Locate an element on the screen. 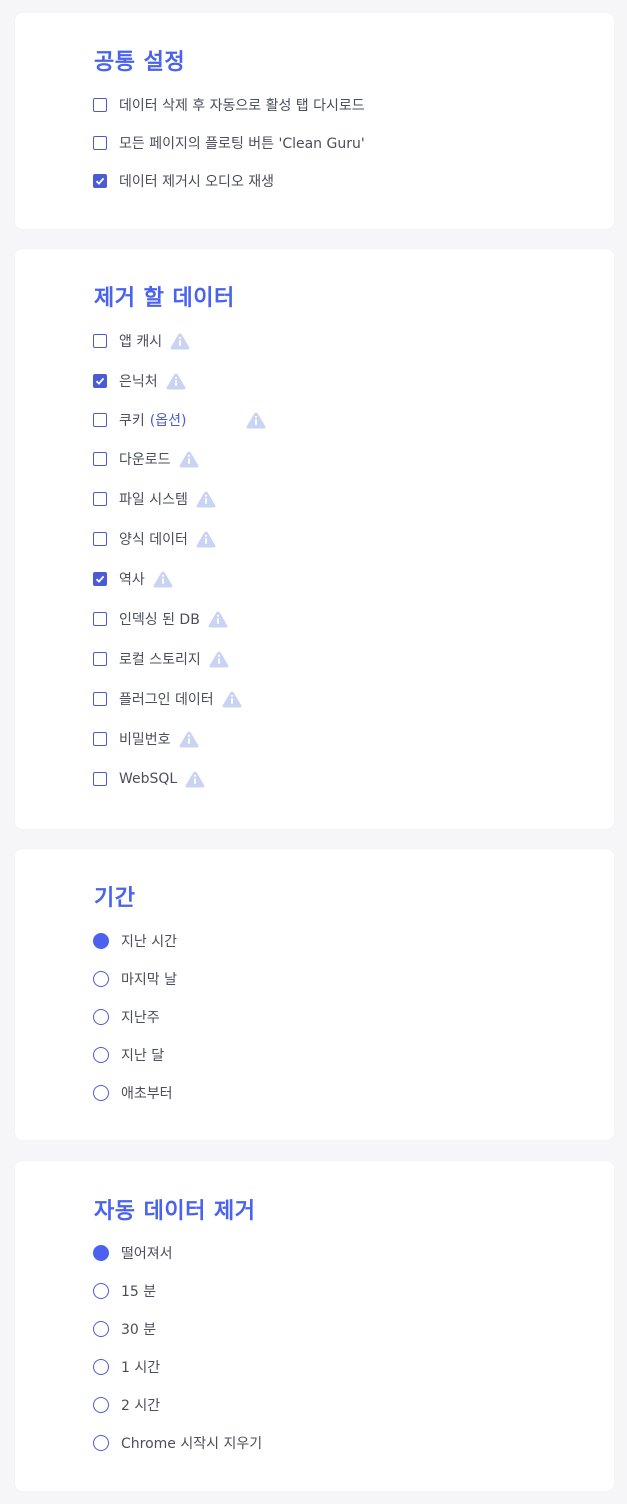 This screenshot has height=1504, width=627. period-option-all-time: 애초부터 is located at coordinates (133, 1093).